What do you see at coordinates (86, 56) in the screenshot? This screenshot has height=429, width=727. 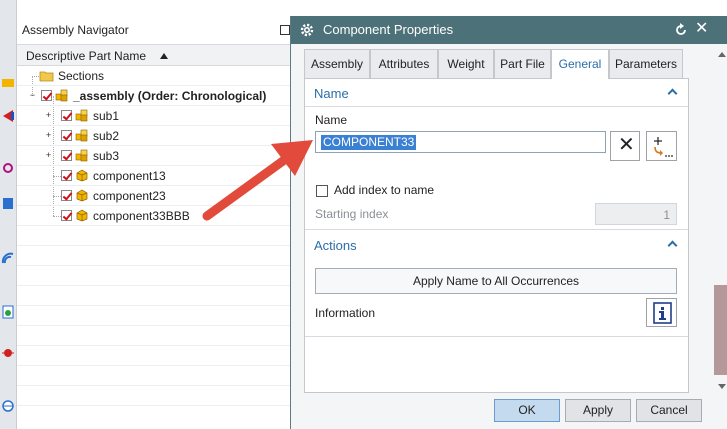 I see `column-header-label: Descriptive Part Name` at bounding box center [86, 56].